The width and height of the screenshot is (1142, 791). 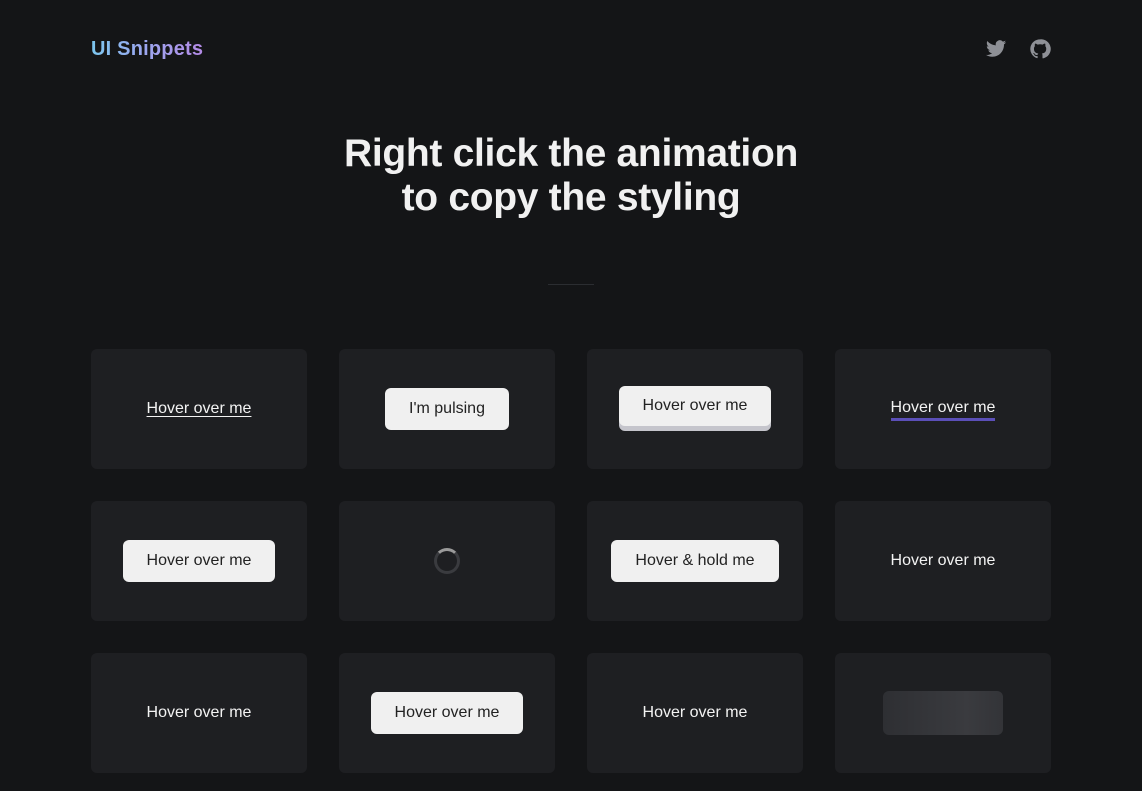 What do you see at coordinates (571, 50) in the screenshot?
I see `site-header: UI Snippets` at bounding box center [571, 50].